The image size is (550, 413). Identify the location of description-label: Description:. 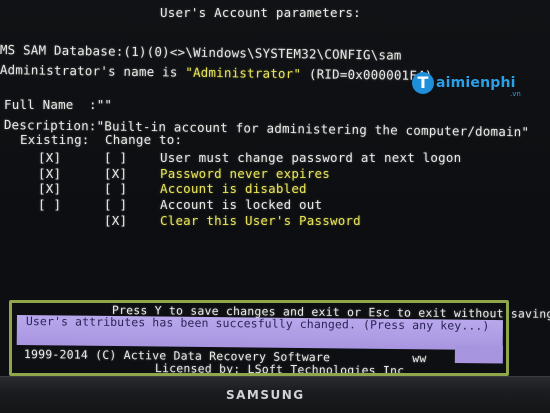
(50, 125).